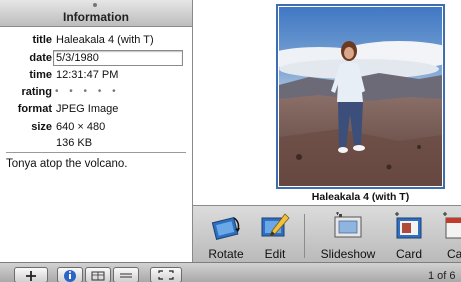  What do you see at coordinates (275, 254) in the screenshot?
I see `edit-label: Edit` at bounding box center [275, 254].